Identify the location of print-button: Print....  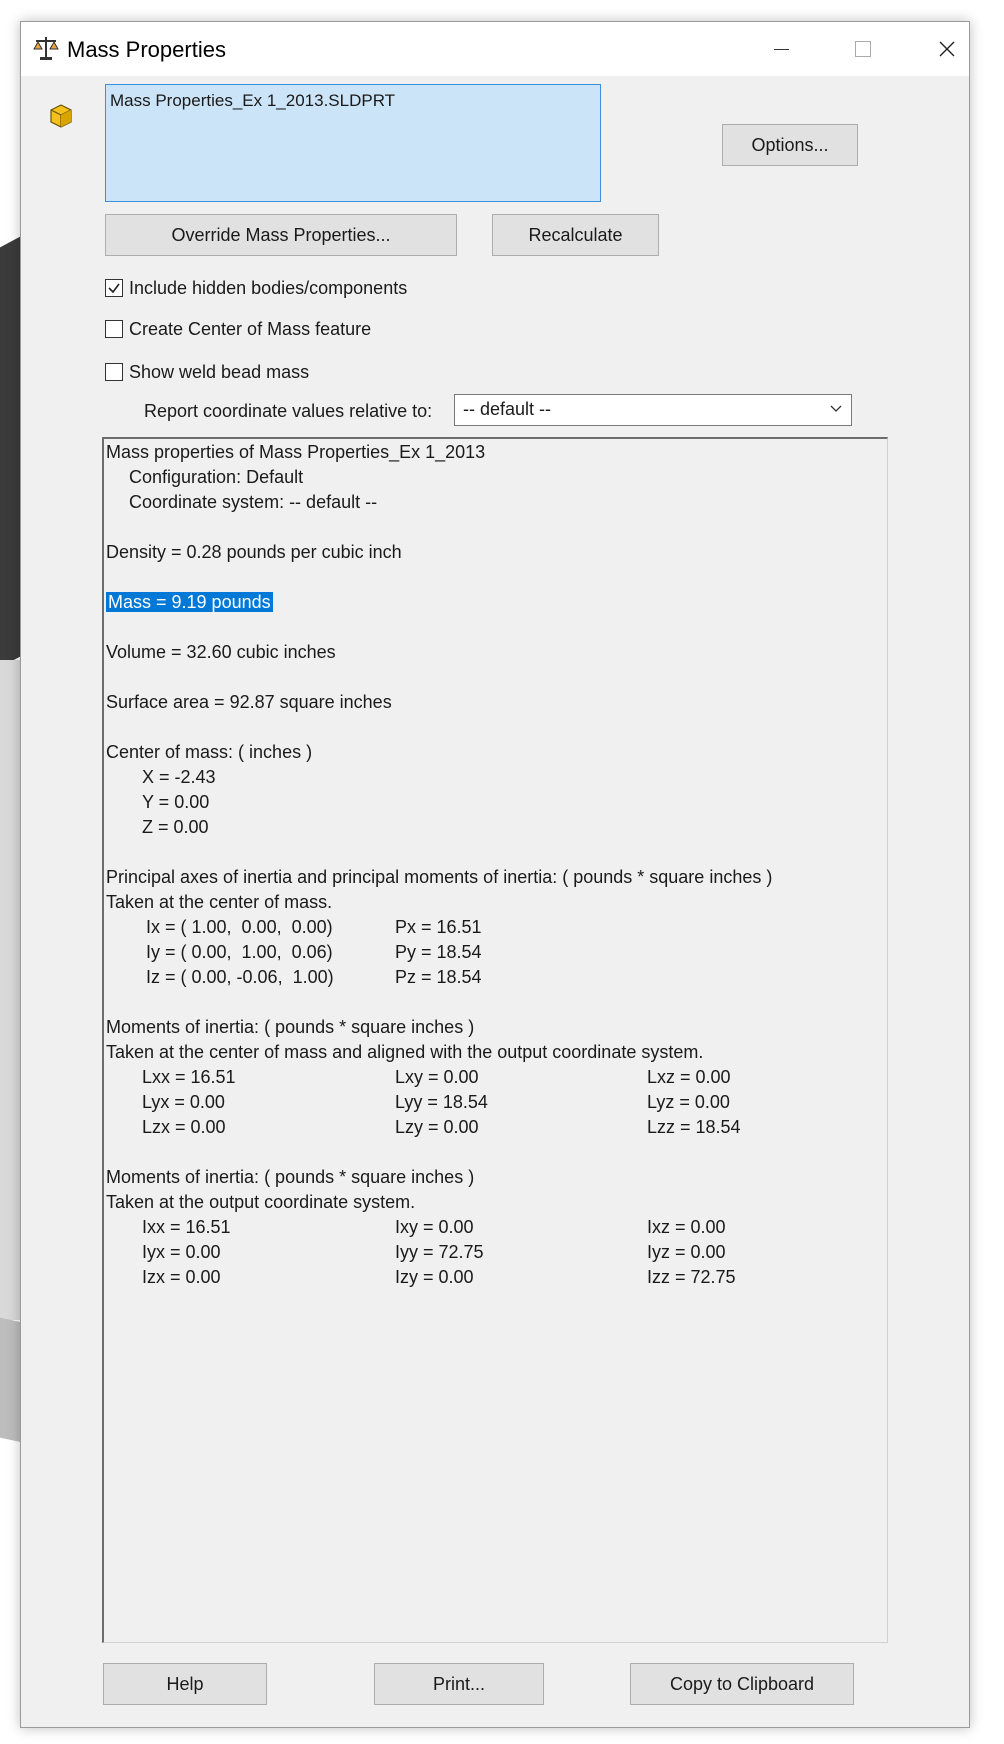
(459, 1684).